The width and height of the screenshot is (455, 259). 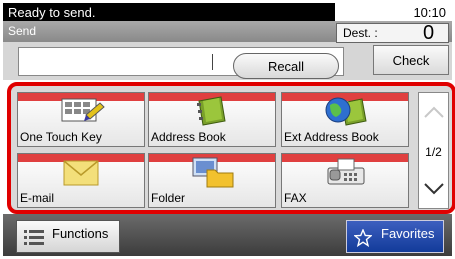 I want to click on address-book-icon, so click(x=211, y=111).